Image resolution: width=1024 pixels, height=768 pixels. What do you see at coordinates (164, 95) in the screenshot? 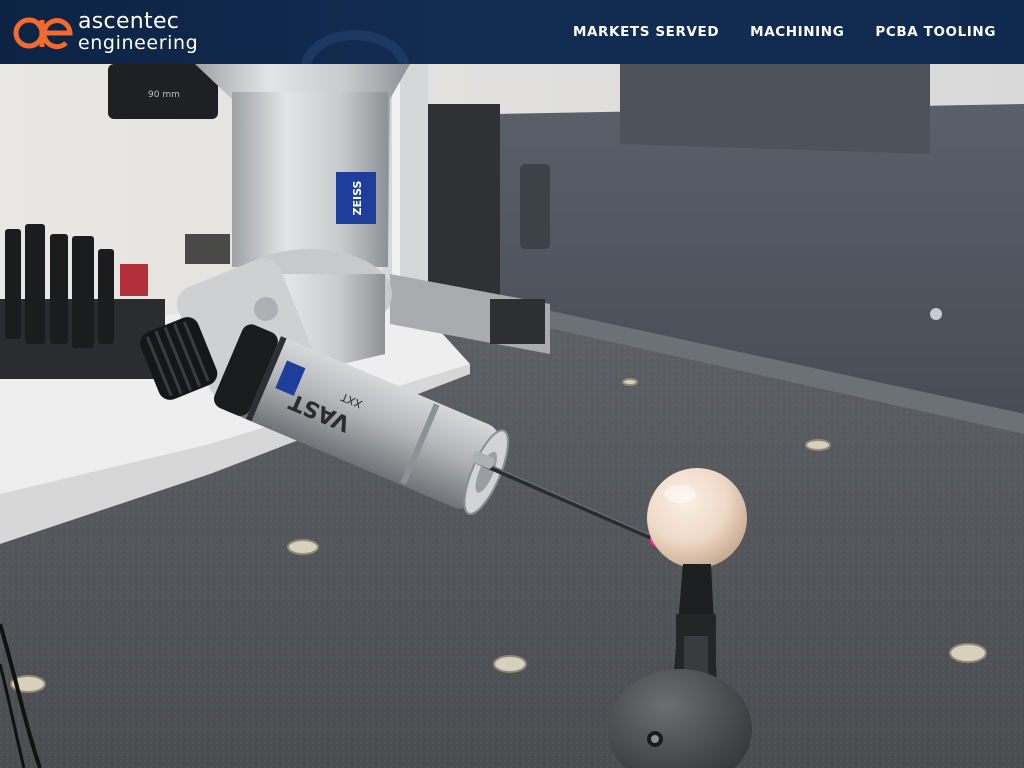
I see `lens-marking-text: 90 mm` at bounding box center [164, 95].